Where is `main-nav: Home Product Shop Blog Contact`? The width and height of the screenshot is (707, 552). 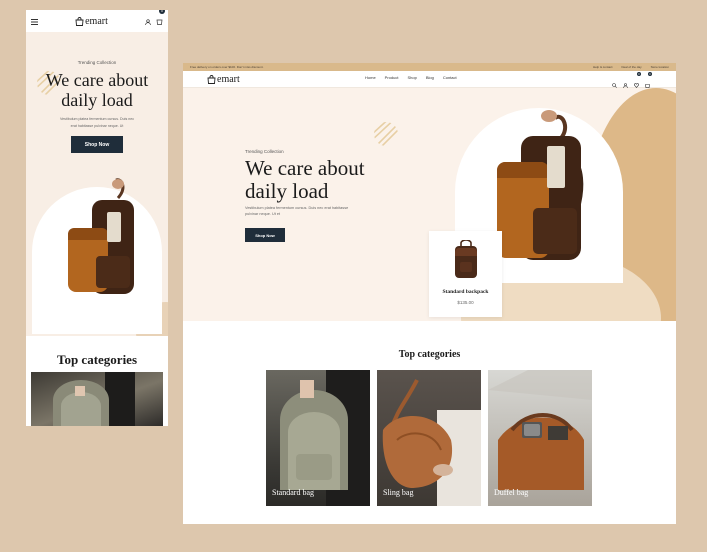
main-nav: Home Product Shop Blog Contact is located at coordinates (411, 77).